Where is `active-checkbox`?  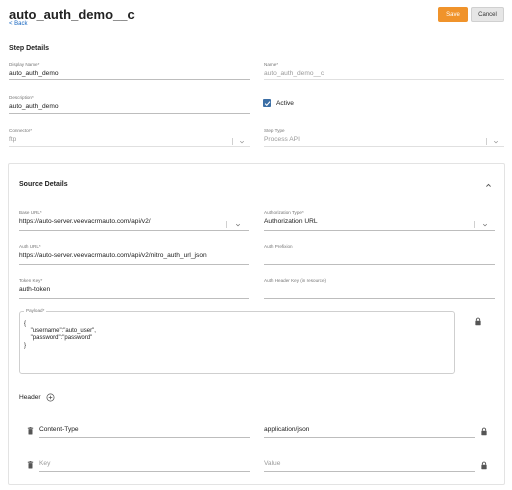 active-checkbox is located at coordinates (267, 103).